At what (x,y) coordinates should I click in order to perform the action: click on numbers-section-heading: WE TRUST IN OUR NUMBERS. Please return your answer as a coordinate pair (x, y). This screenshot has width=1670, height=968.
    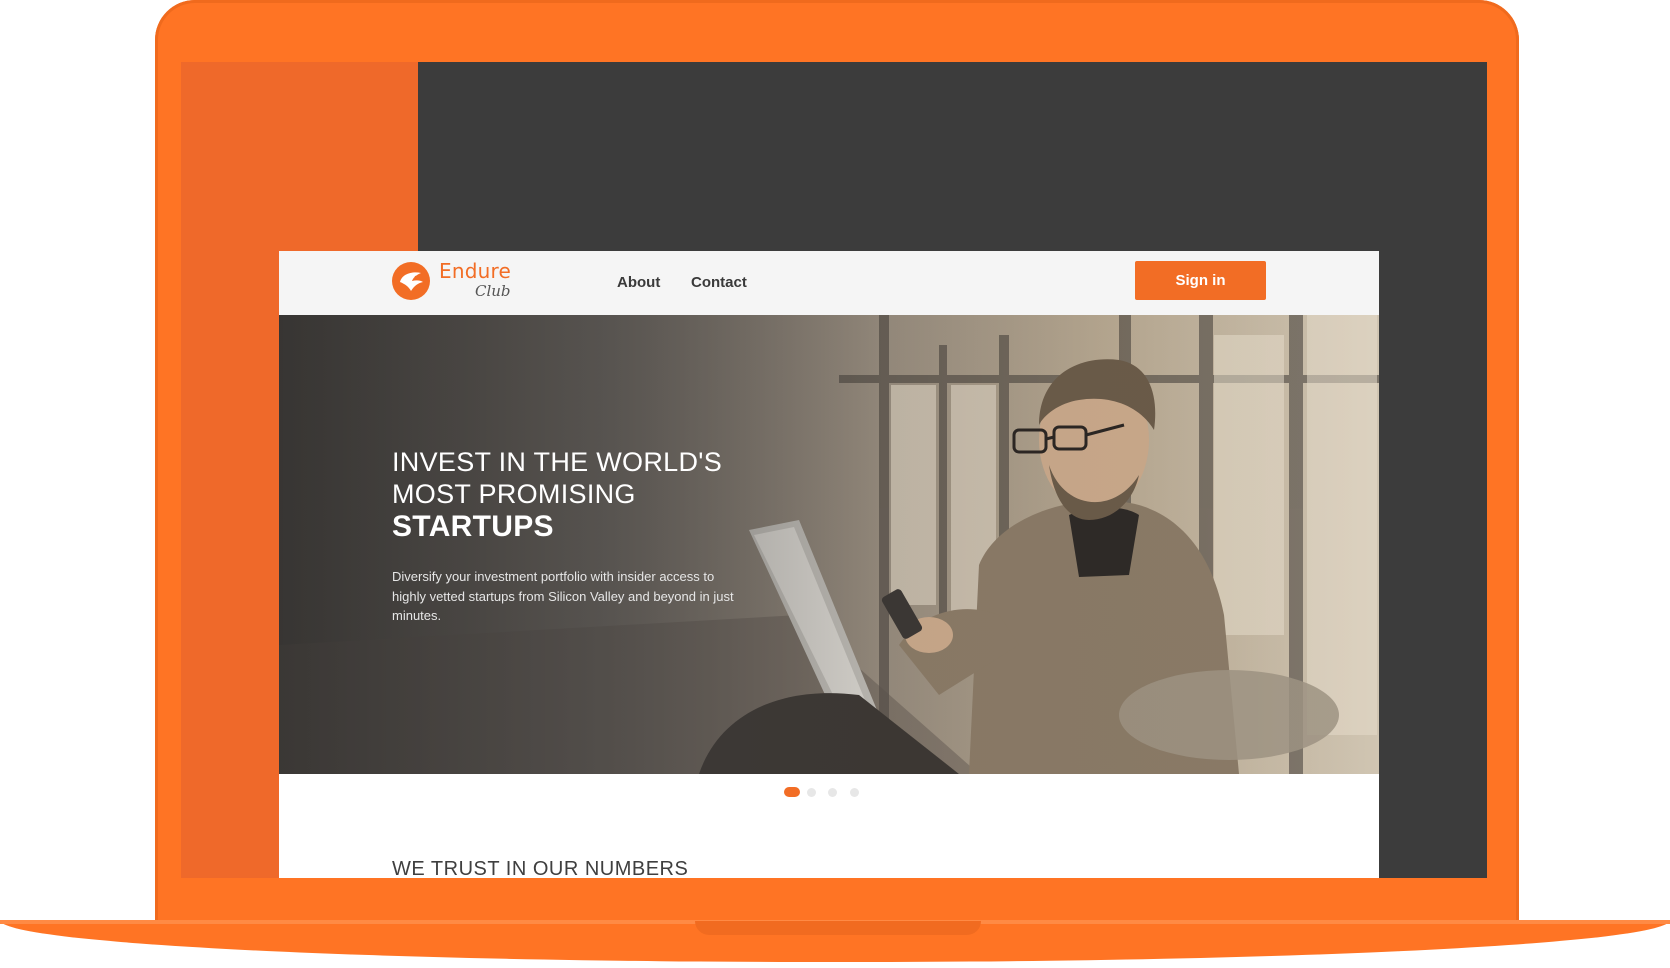
    Looking at the image, I should click on (540, 868).